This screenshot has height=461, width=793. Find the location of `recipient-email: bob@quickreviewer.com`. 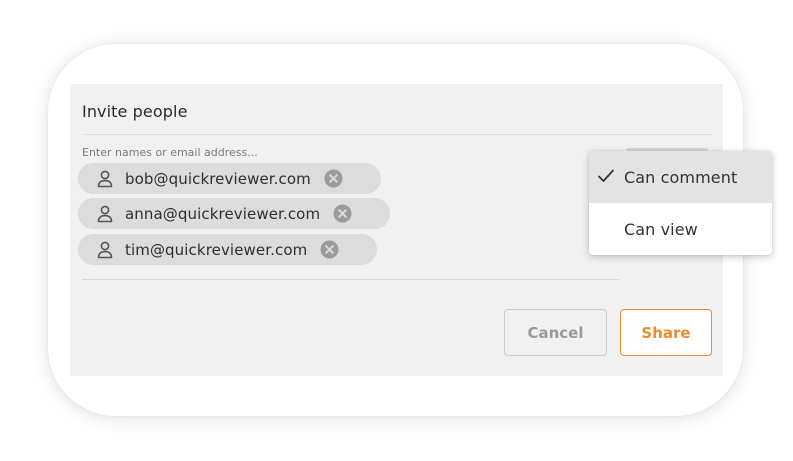

recipient-email: bob@quickreviewer.com is located at coordinates (218, 178).